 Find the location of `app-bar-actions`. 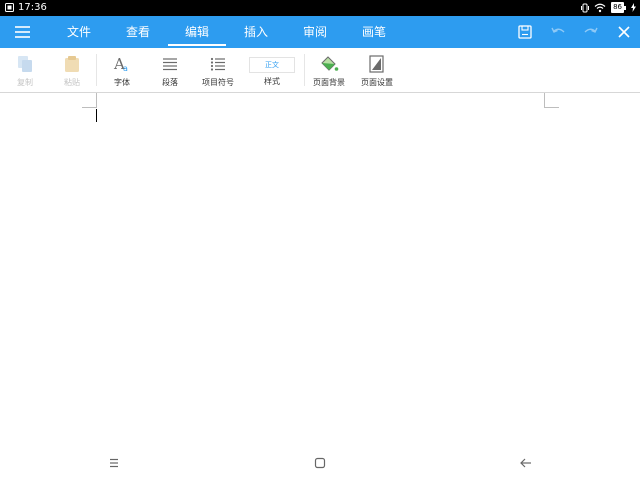

app-bar-actions is located at coordinates (574, 32).